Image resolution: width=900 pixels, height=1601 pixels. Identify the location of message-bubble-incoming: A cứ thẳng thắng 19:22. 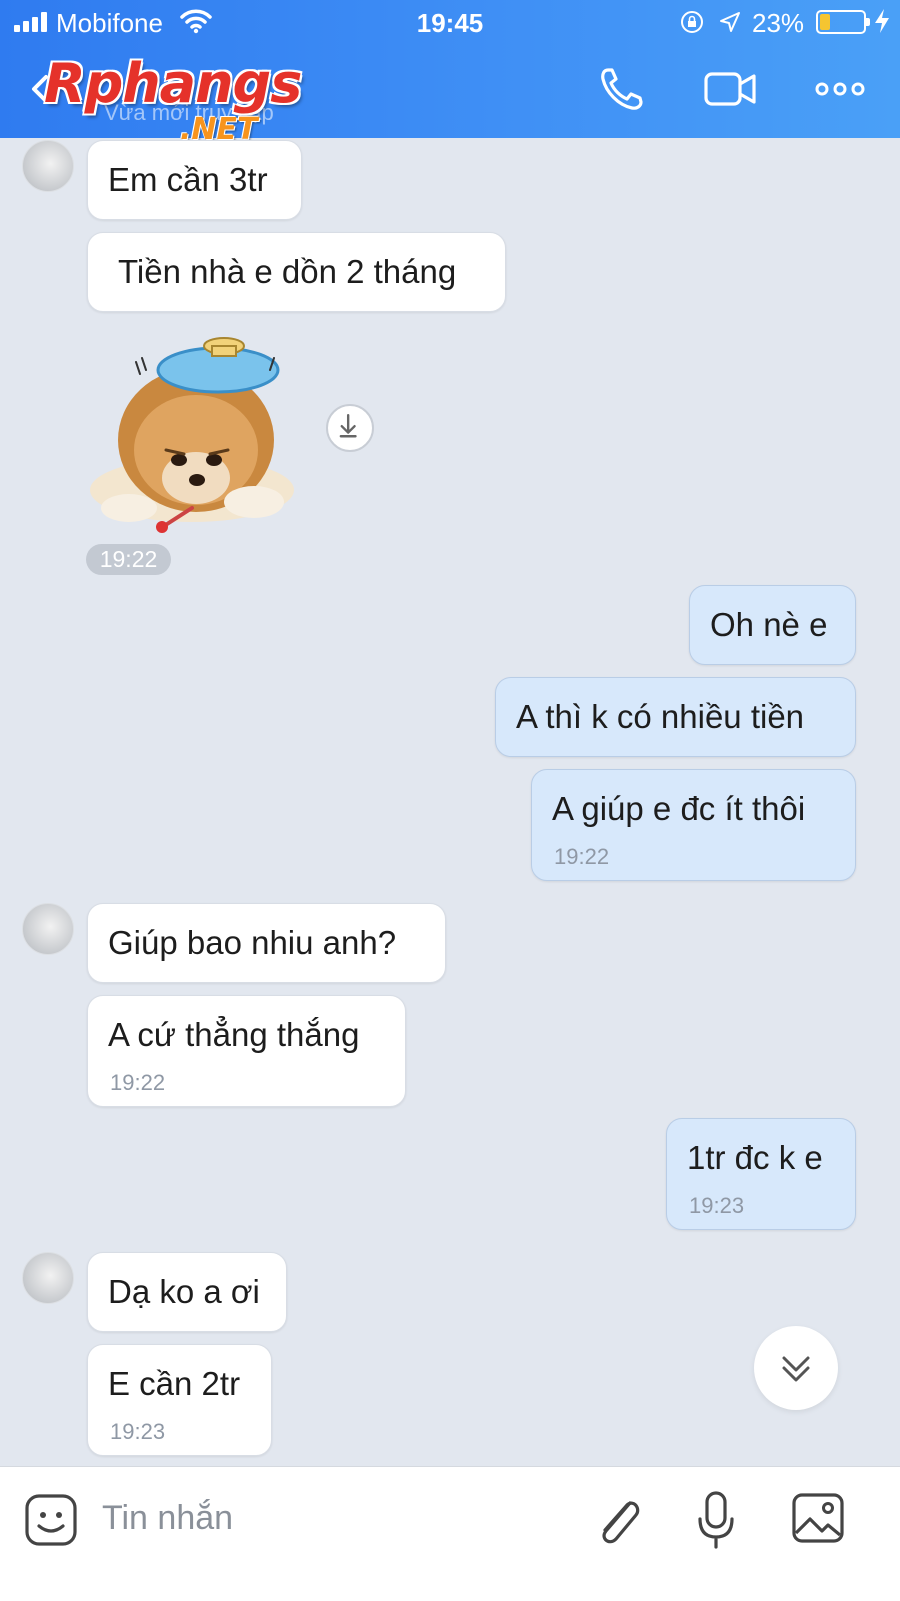
(246, 1051).